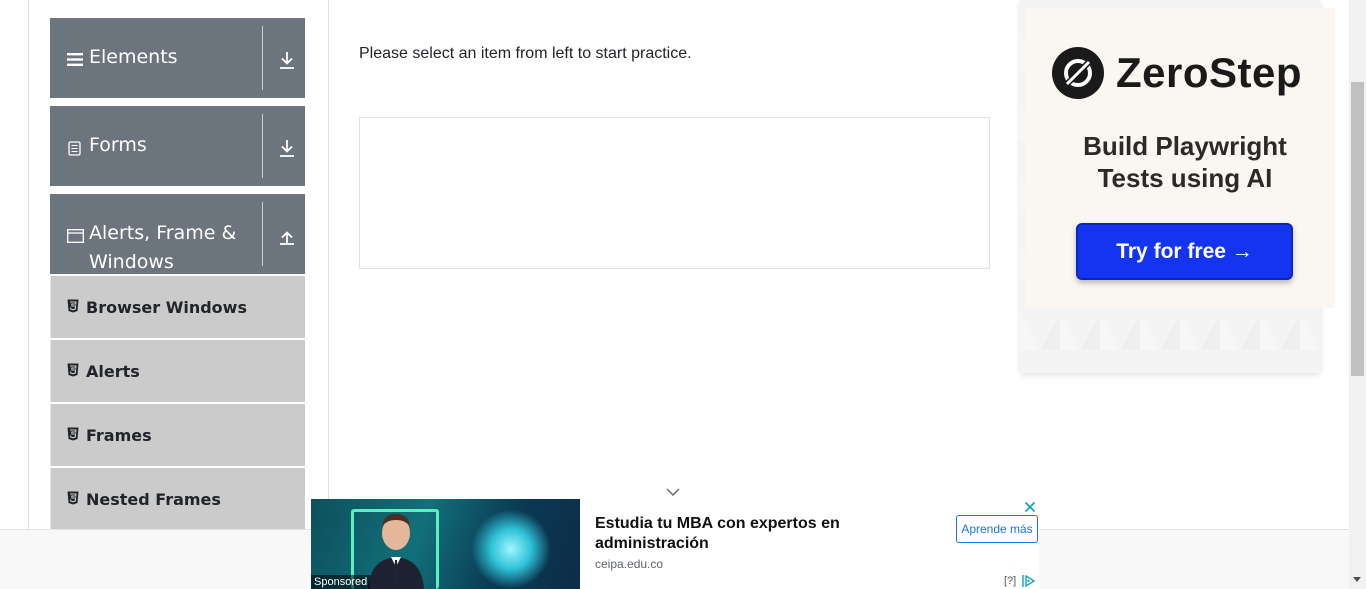 Image resolution: width=1366 pixels, height=589 pixels. What do you see at coordinates (163, 233) in the screenshot?
I see `sidebar-group-label-line1: Alerts, Frame &` at bounding box center [163, 233].